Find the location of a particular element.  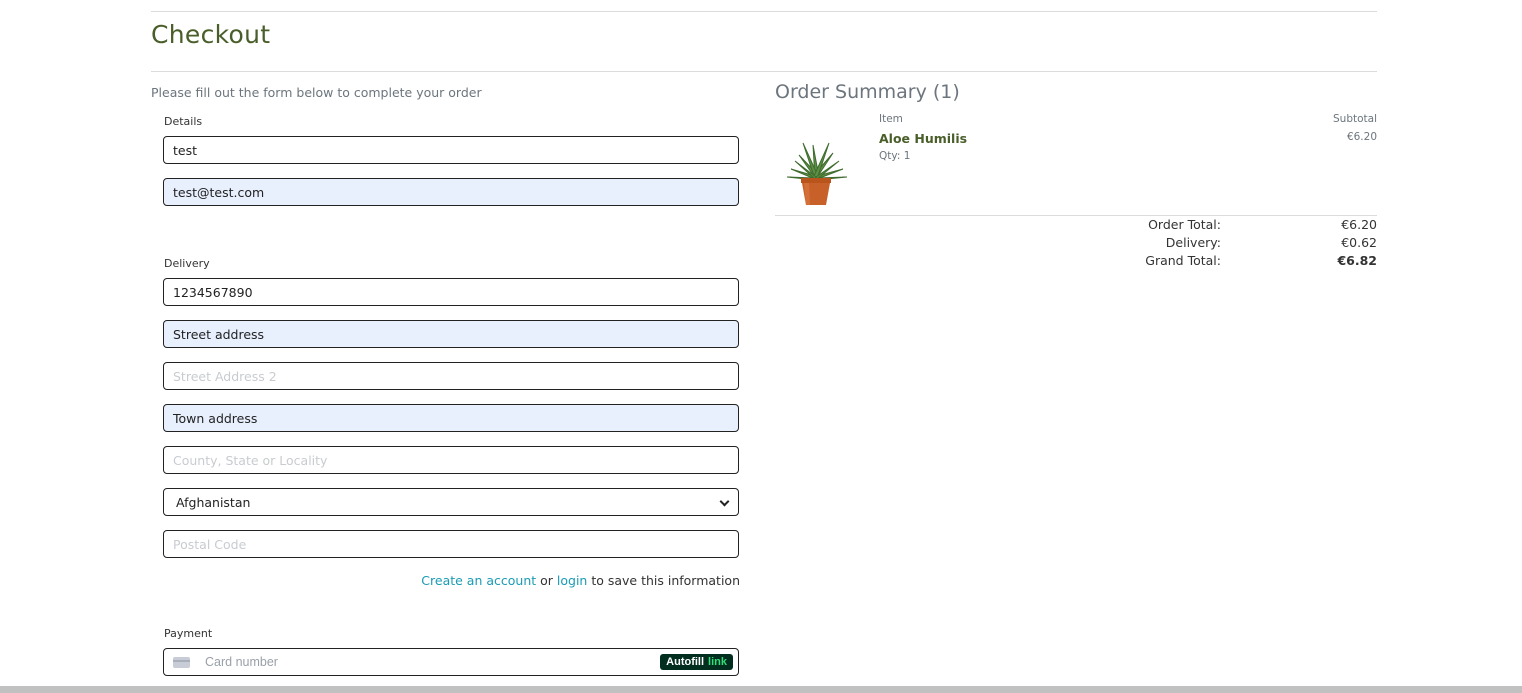

horizontal-scrollbar is located at coordinates (761, 689).